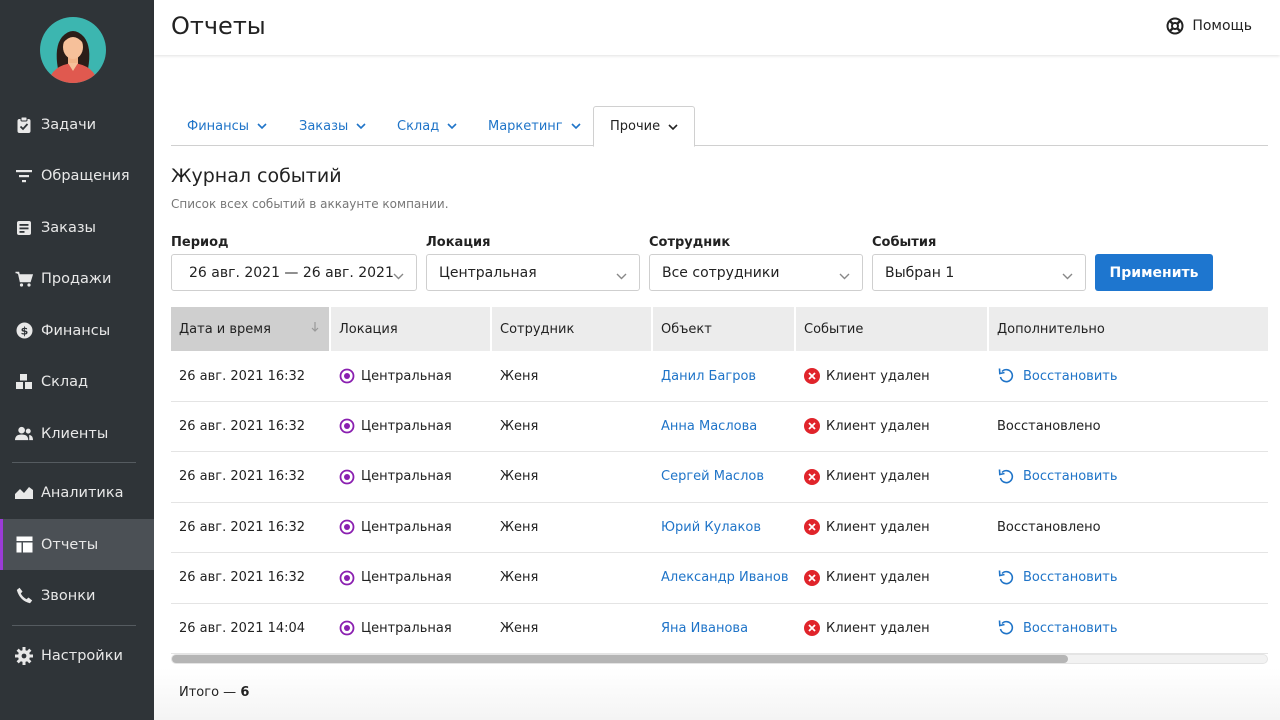  Describe the element at coordinates (24, 228) in the screenshot. I see `order-icon` at that location.